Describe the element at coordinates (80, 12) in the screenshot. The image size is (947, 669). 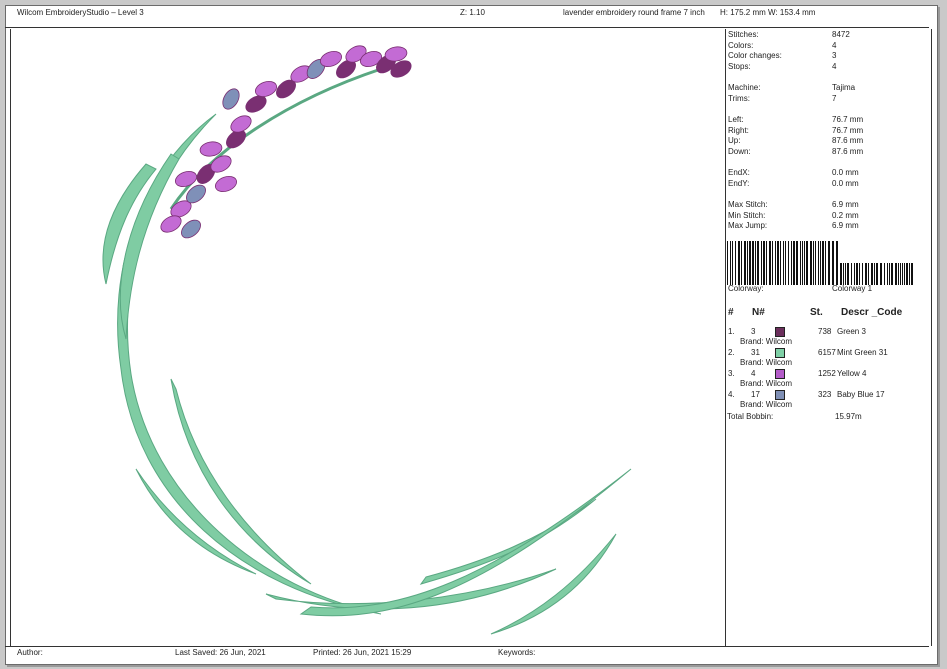
I see `app-title: Wilcom EmbroideryStudio – Level 3` at that location.